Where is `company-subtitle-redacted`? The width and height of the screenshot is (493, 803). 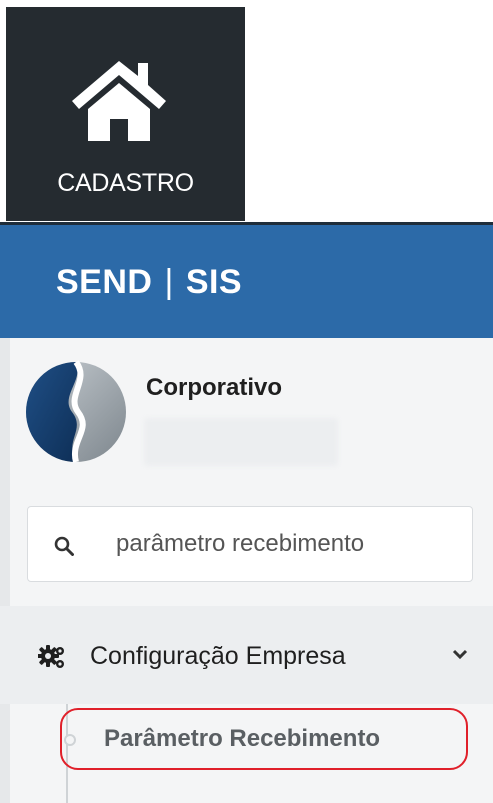
company-subtitle-redacted is located at coordinates (241, 442).